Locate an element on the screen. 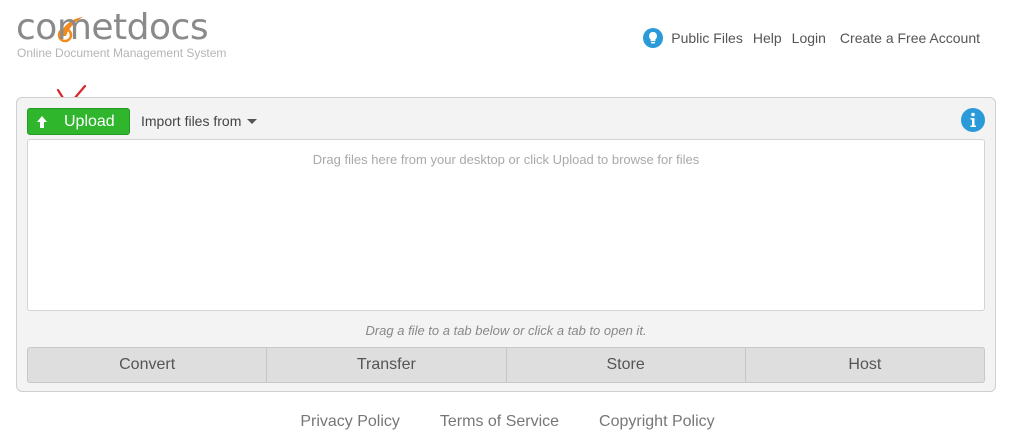  upload-arrow-icon is located at coordinates (42, 121).